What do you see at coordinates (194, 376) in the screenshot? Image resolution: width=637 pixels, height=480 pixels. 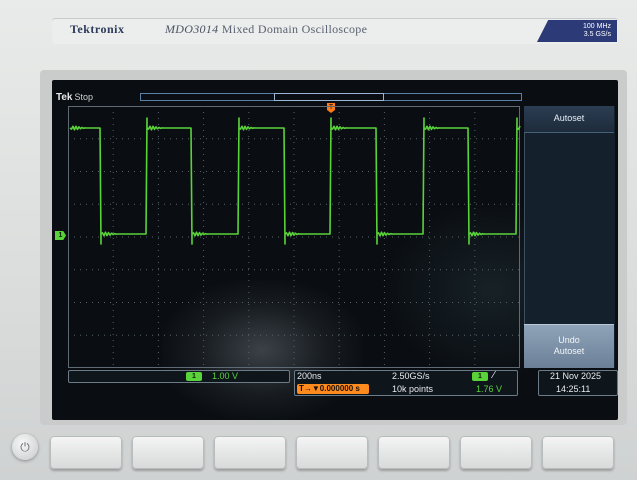 I see `ch1-badge: 1` at bounding box center [194, 376].